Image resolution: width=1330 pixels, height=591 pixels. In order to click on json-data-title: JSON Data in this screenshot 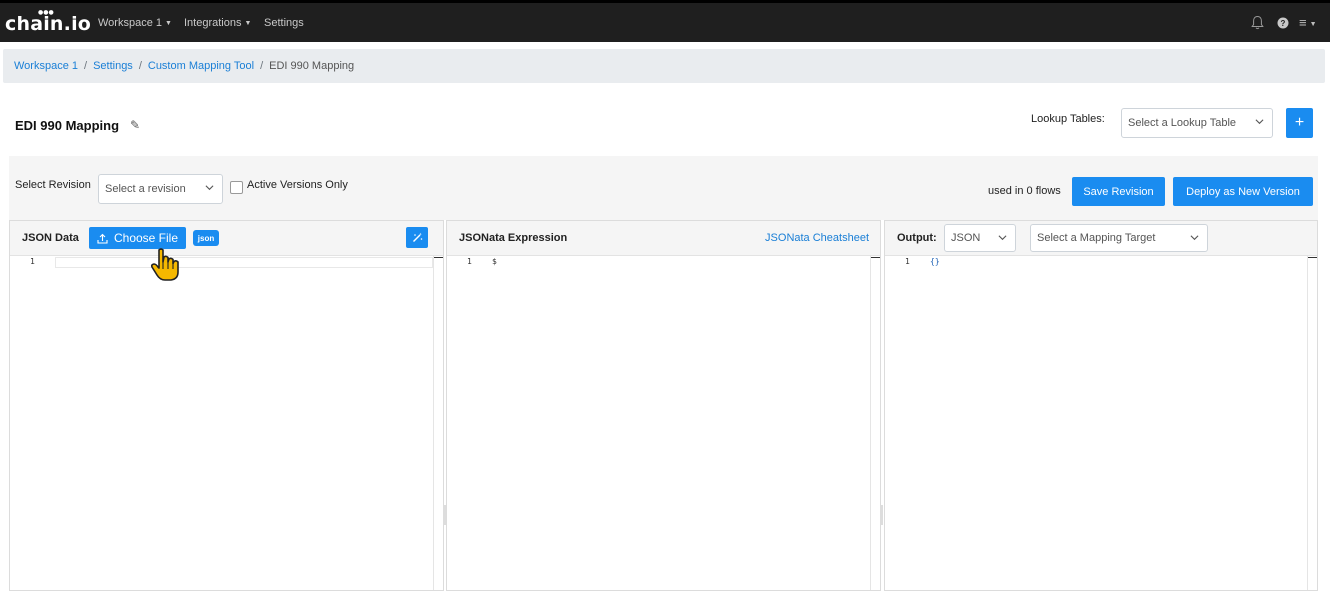, I will do `click(50, 238)`.